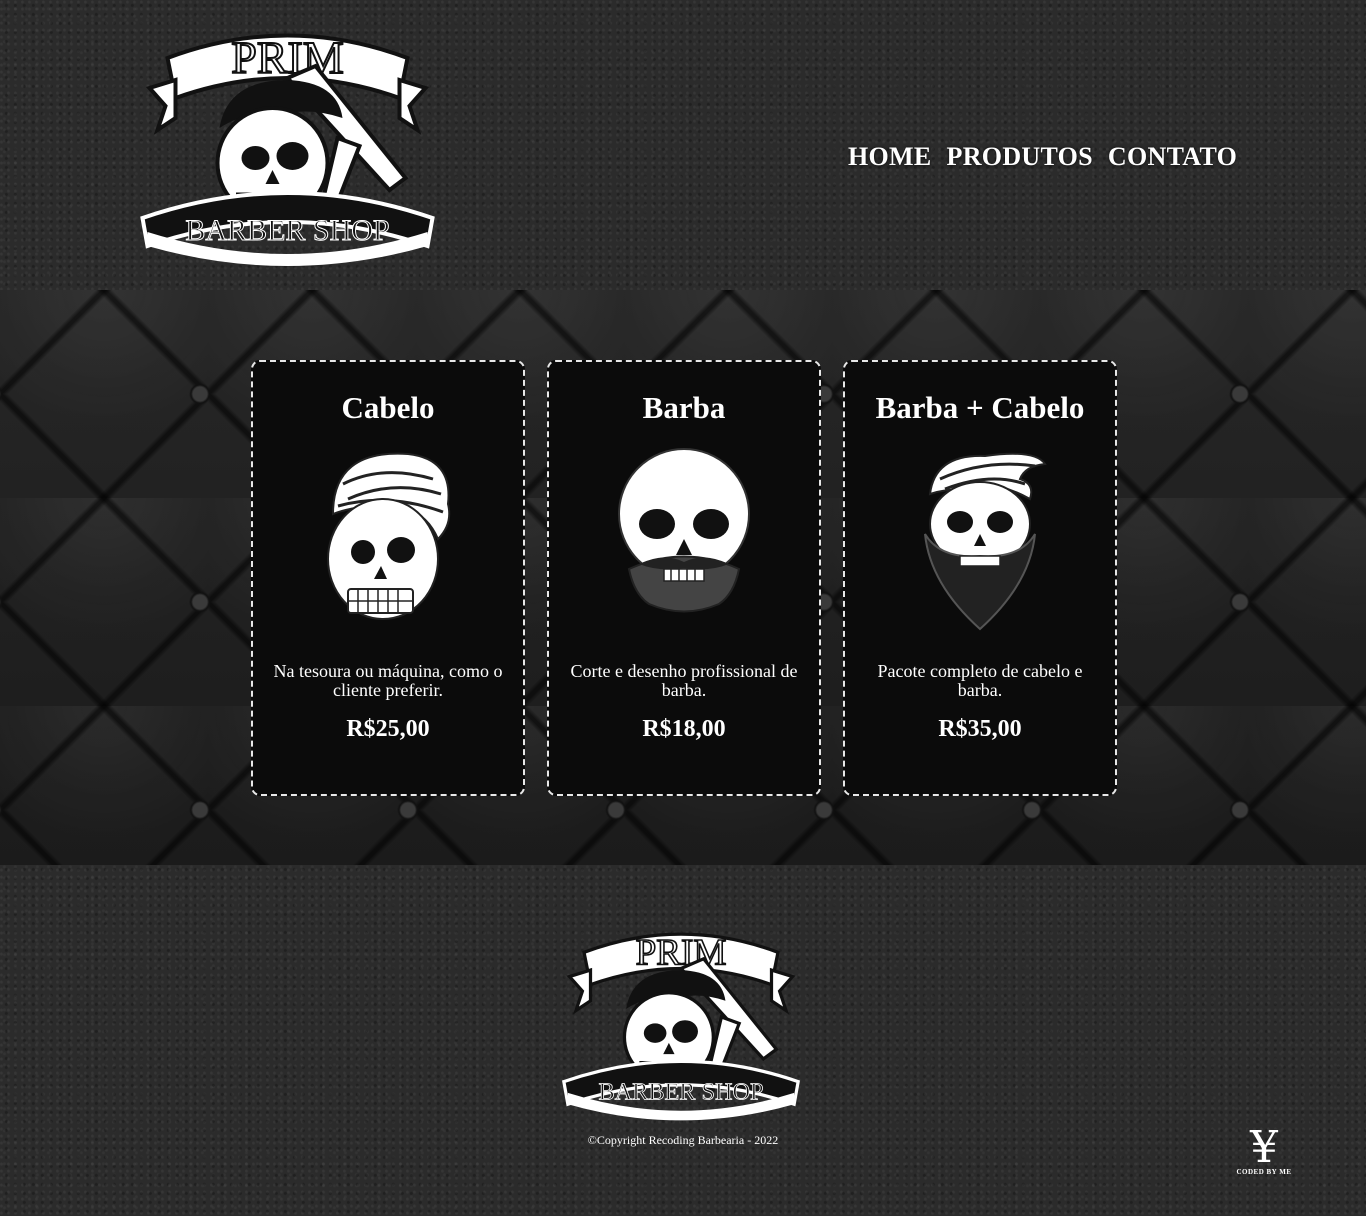 The width and height of the screenshot is (1366, 1216). I want to click on nav-home: HOME, so click(890, 157).